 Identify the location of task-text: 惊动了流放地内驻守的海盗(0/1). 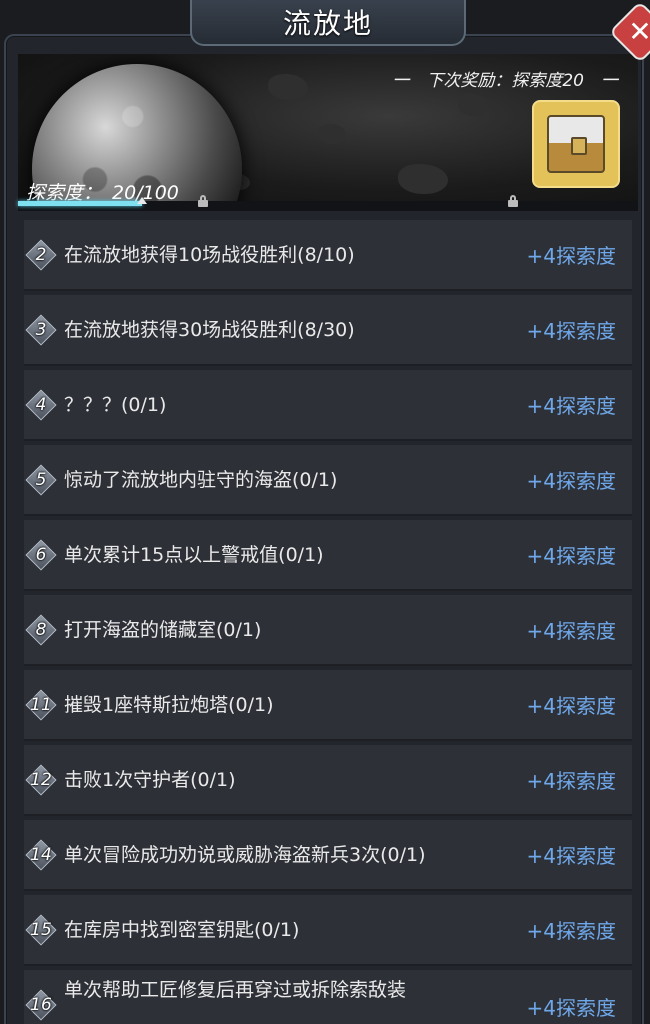
(201, 479).